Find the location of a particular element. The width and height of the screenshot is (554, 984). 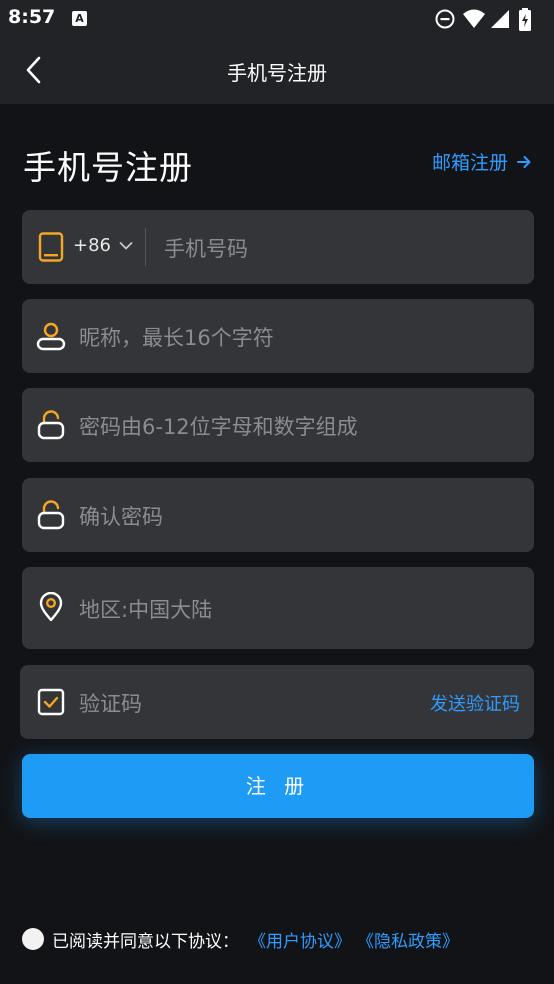

agreement-prefix: 已阅读并同意以下协议： is located at coordinates (145, 941).